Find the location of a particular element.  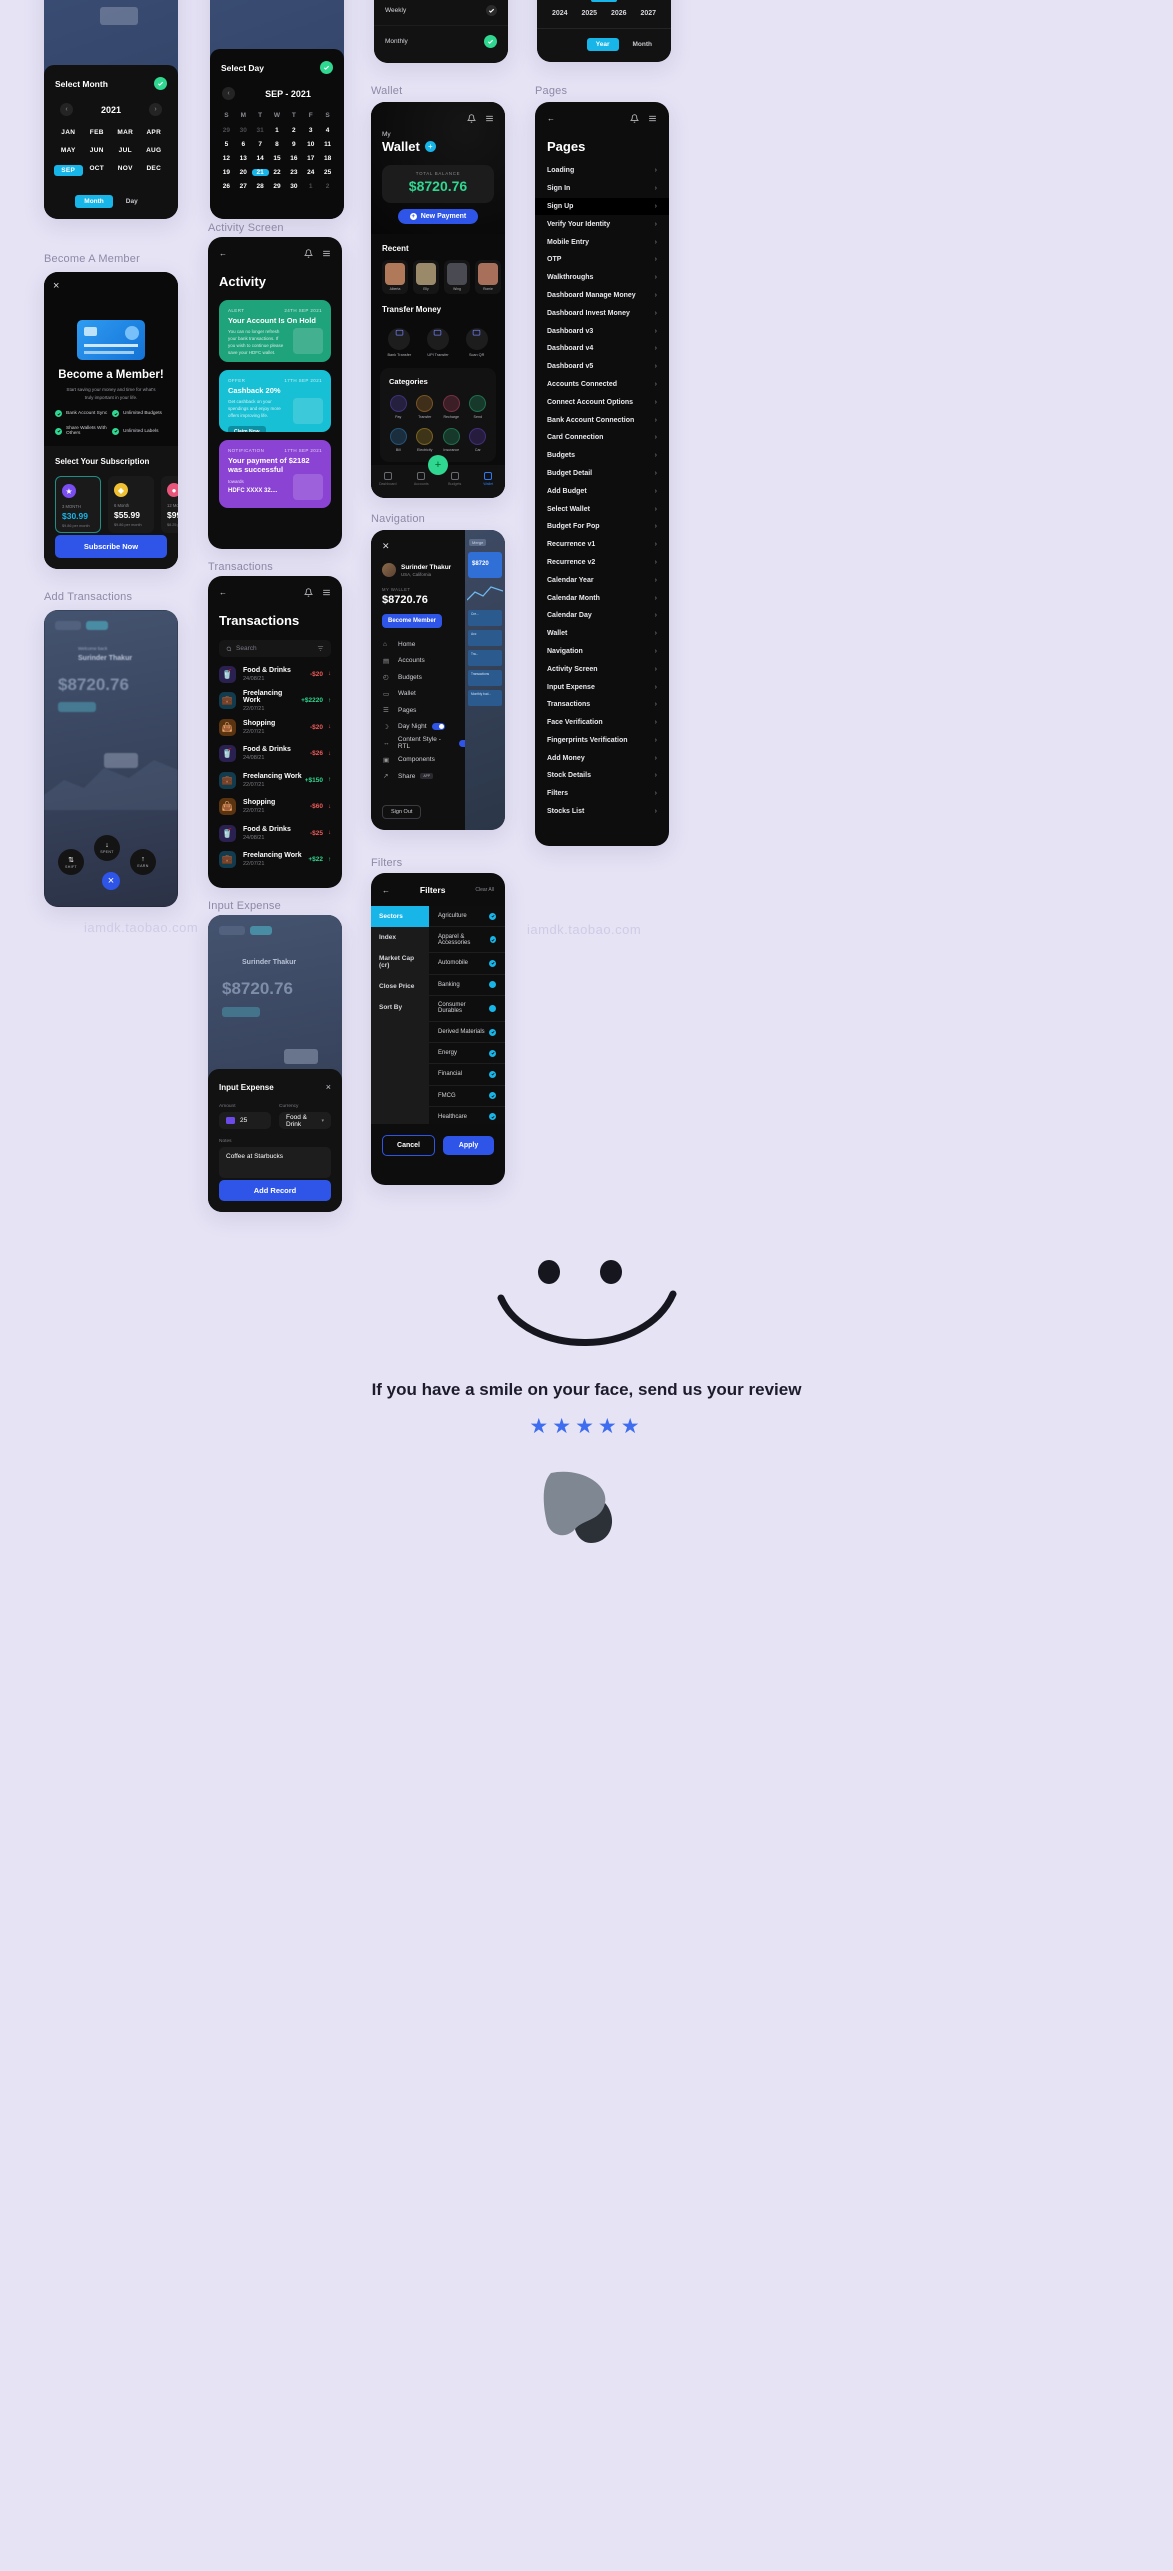

table-row: 💼 Freelancing Work 22/07/21 +$2220 ↑ is located at coordinates (275, 701).